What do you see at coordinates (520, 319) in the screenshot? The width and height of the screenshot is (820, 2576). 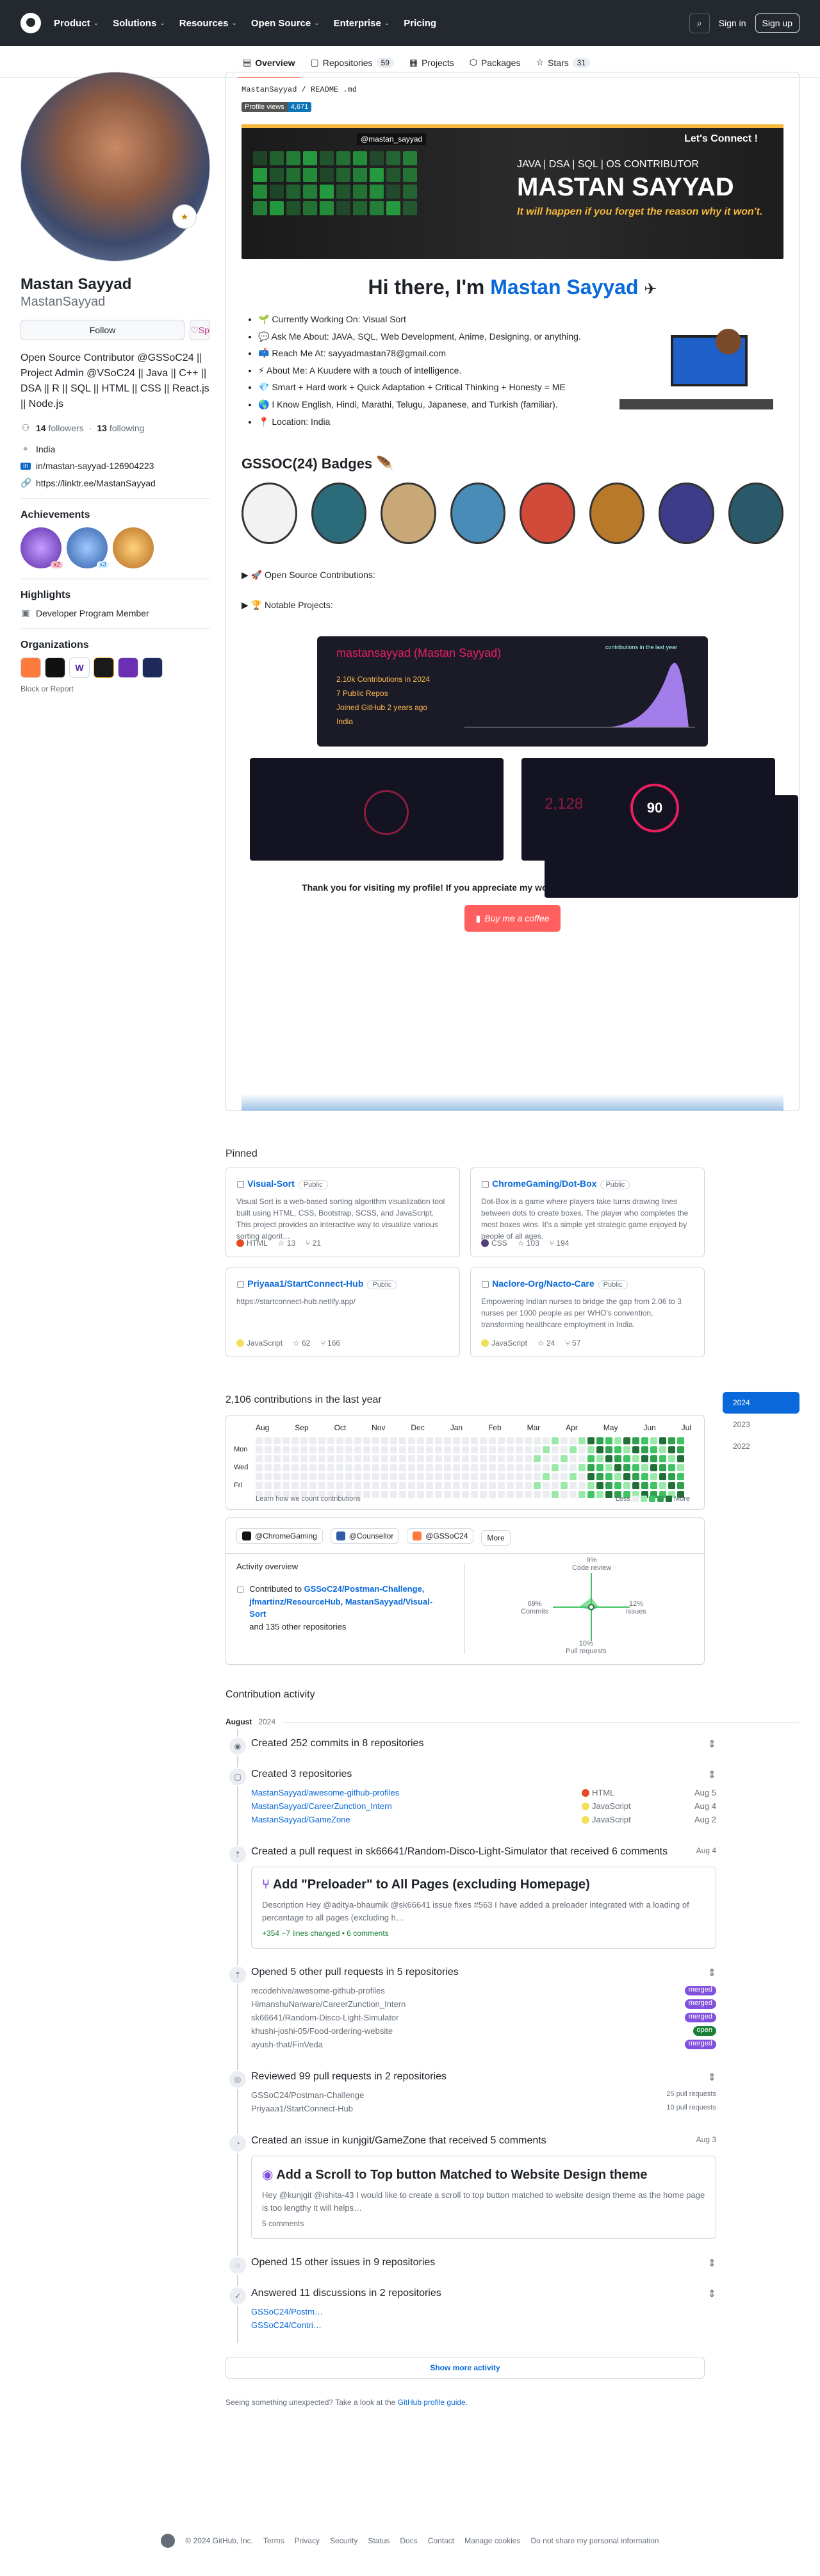 I see `fact-item: 🌱 Currently Working On: Visual Sort` at bounding box center [520, 319].